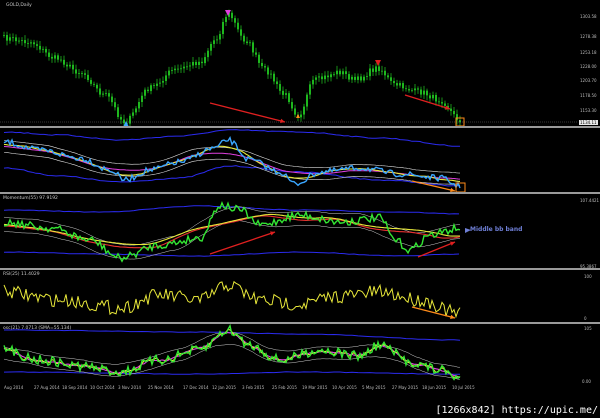  Describe the element at coordinates (232, 373) in the screenshot. I see `osc-lower-band` at that location.